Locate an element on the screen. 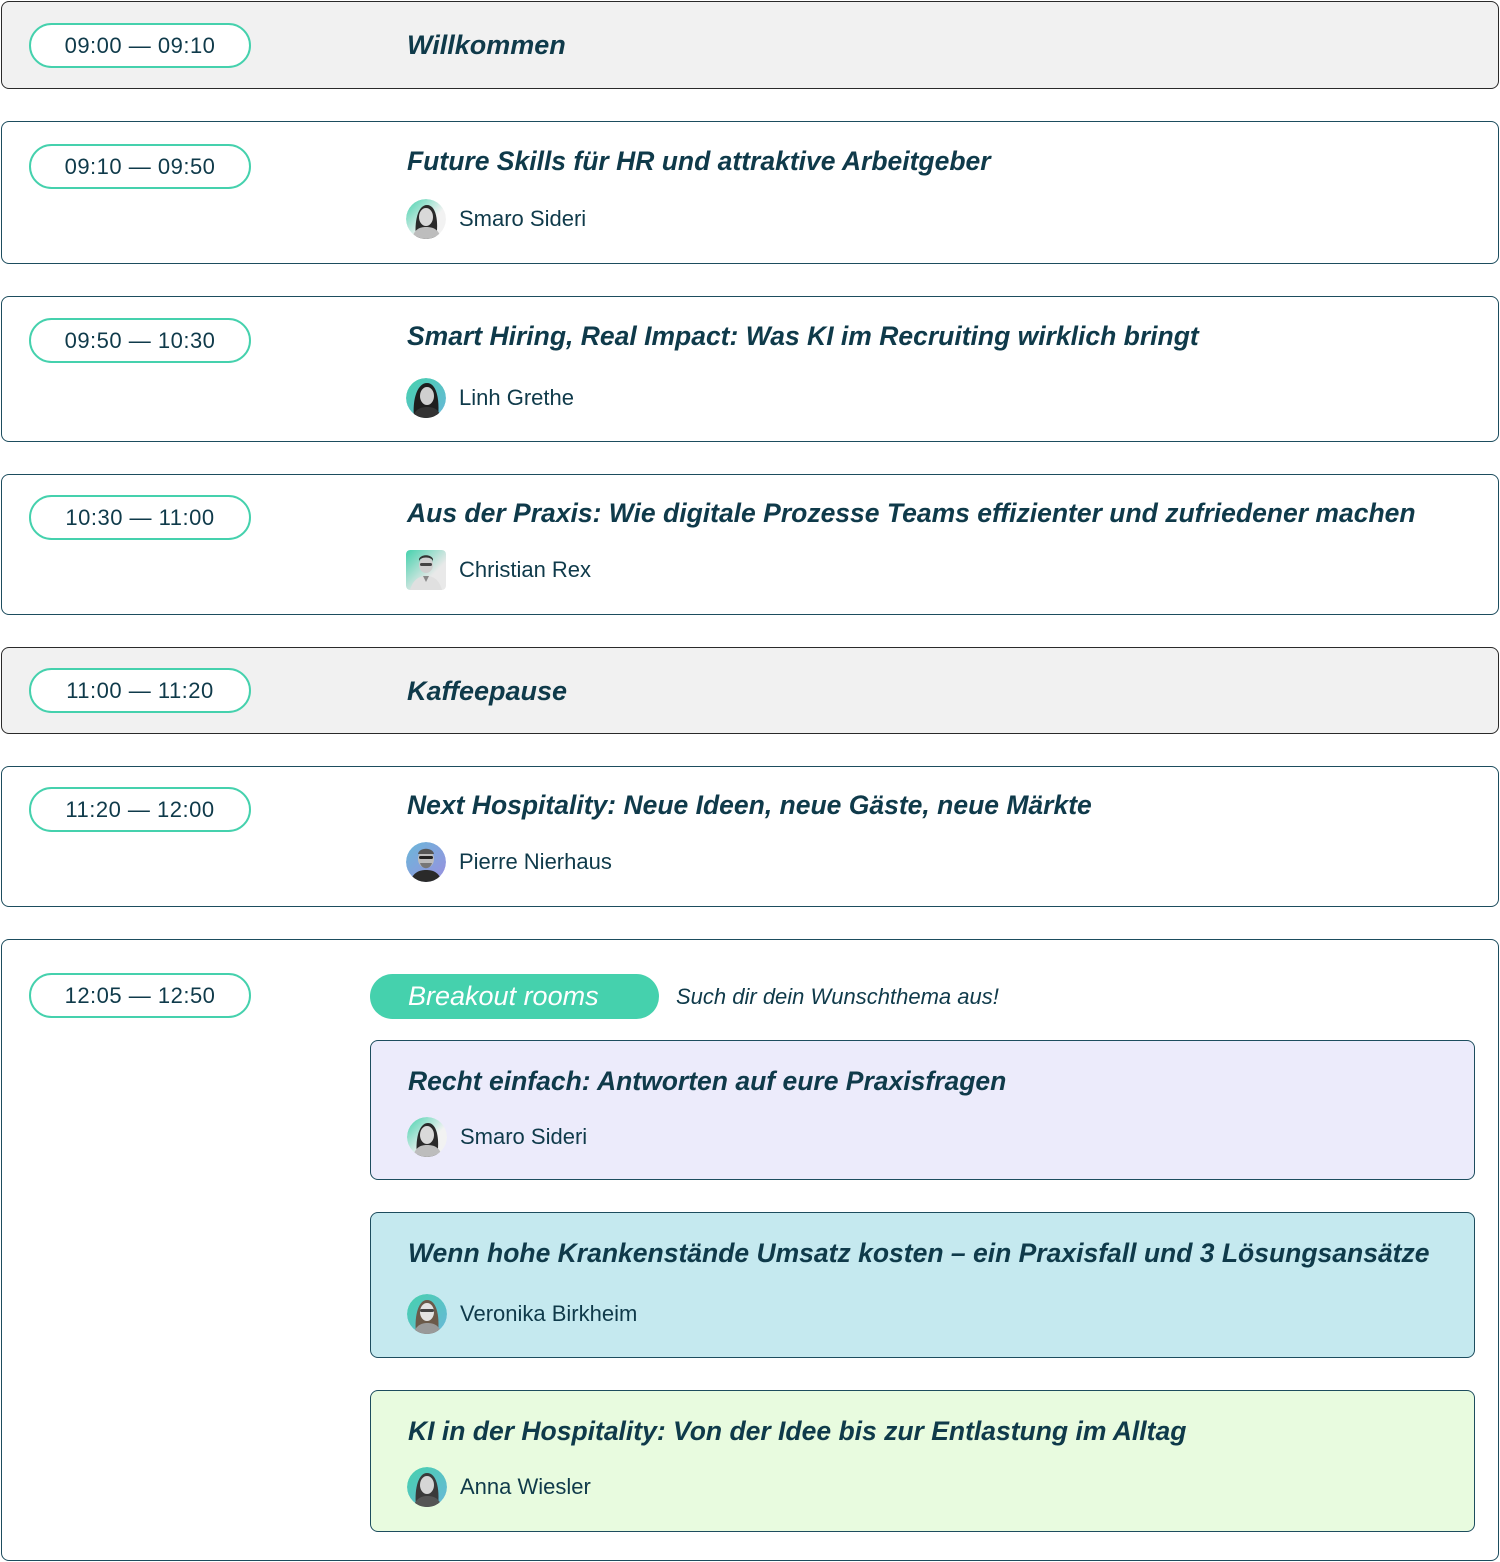 This screenshot has height=1562, width=1500. session-time: 11:00 — 11:20 is located at coordinates (140, 690).